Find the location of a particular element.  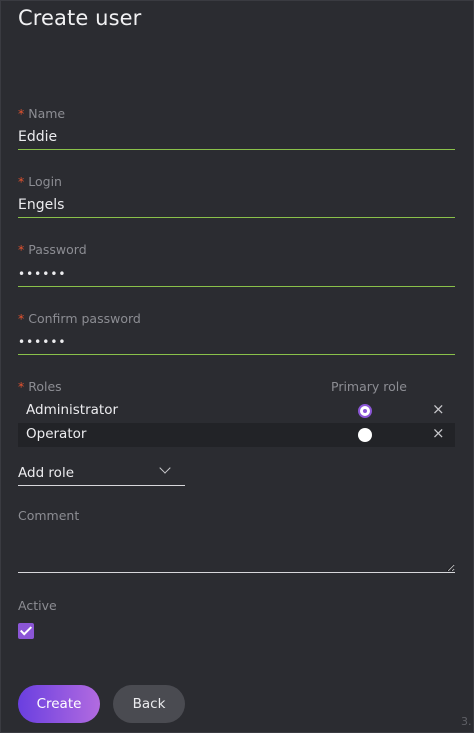

comment-textarea is located at coordinates (236, 551).